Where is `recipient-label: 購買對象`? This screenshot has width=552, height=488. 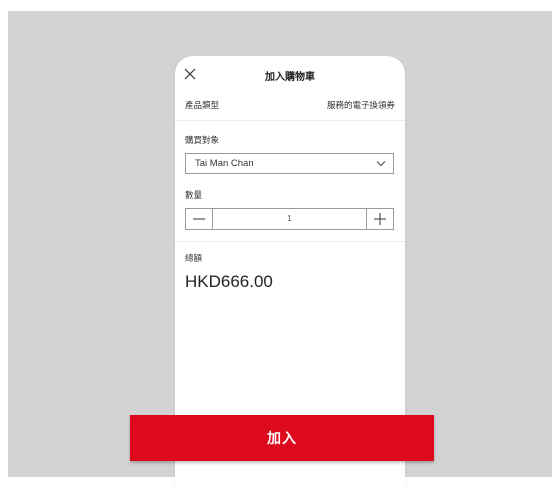
recipient-label: 購買對象 is located at coordinates (202, 140).